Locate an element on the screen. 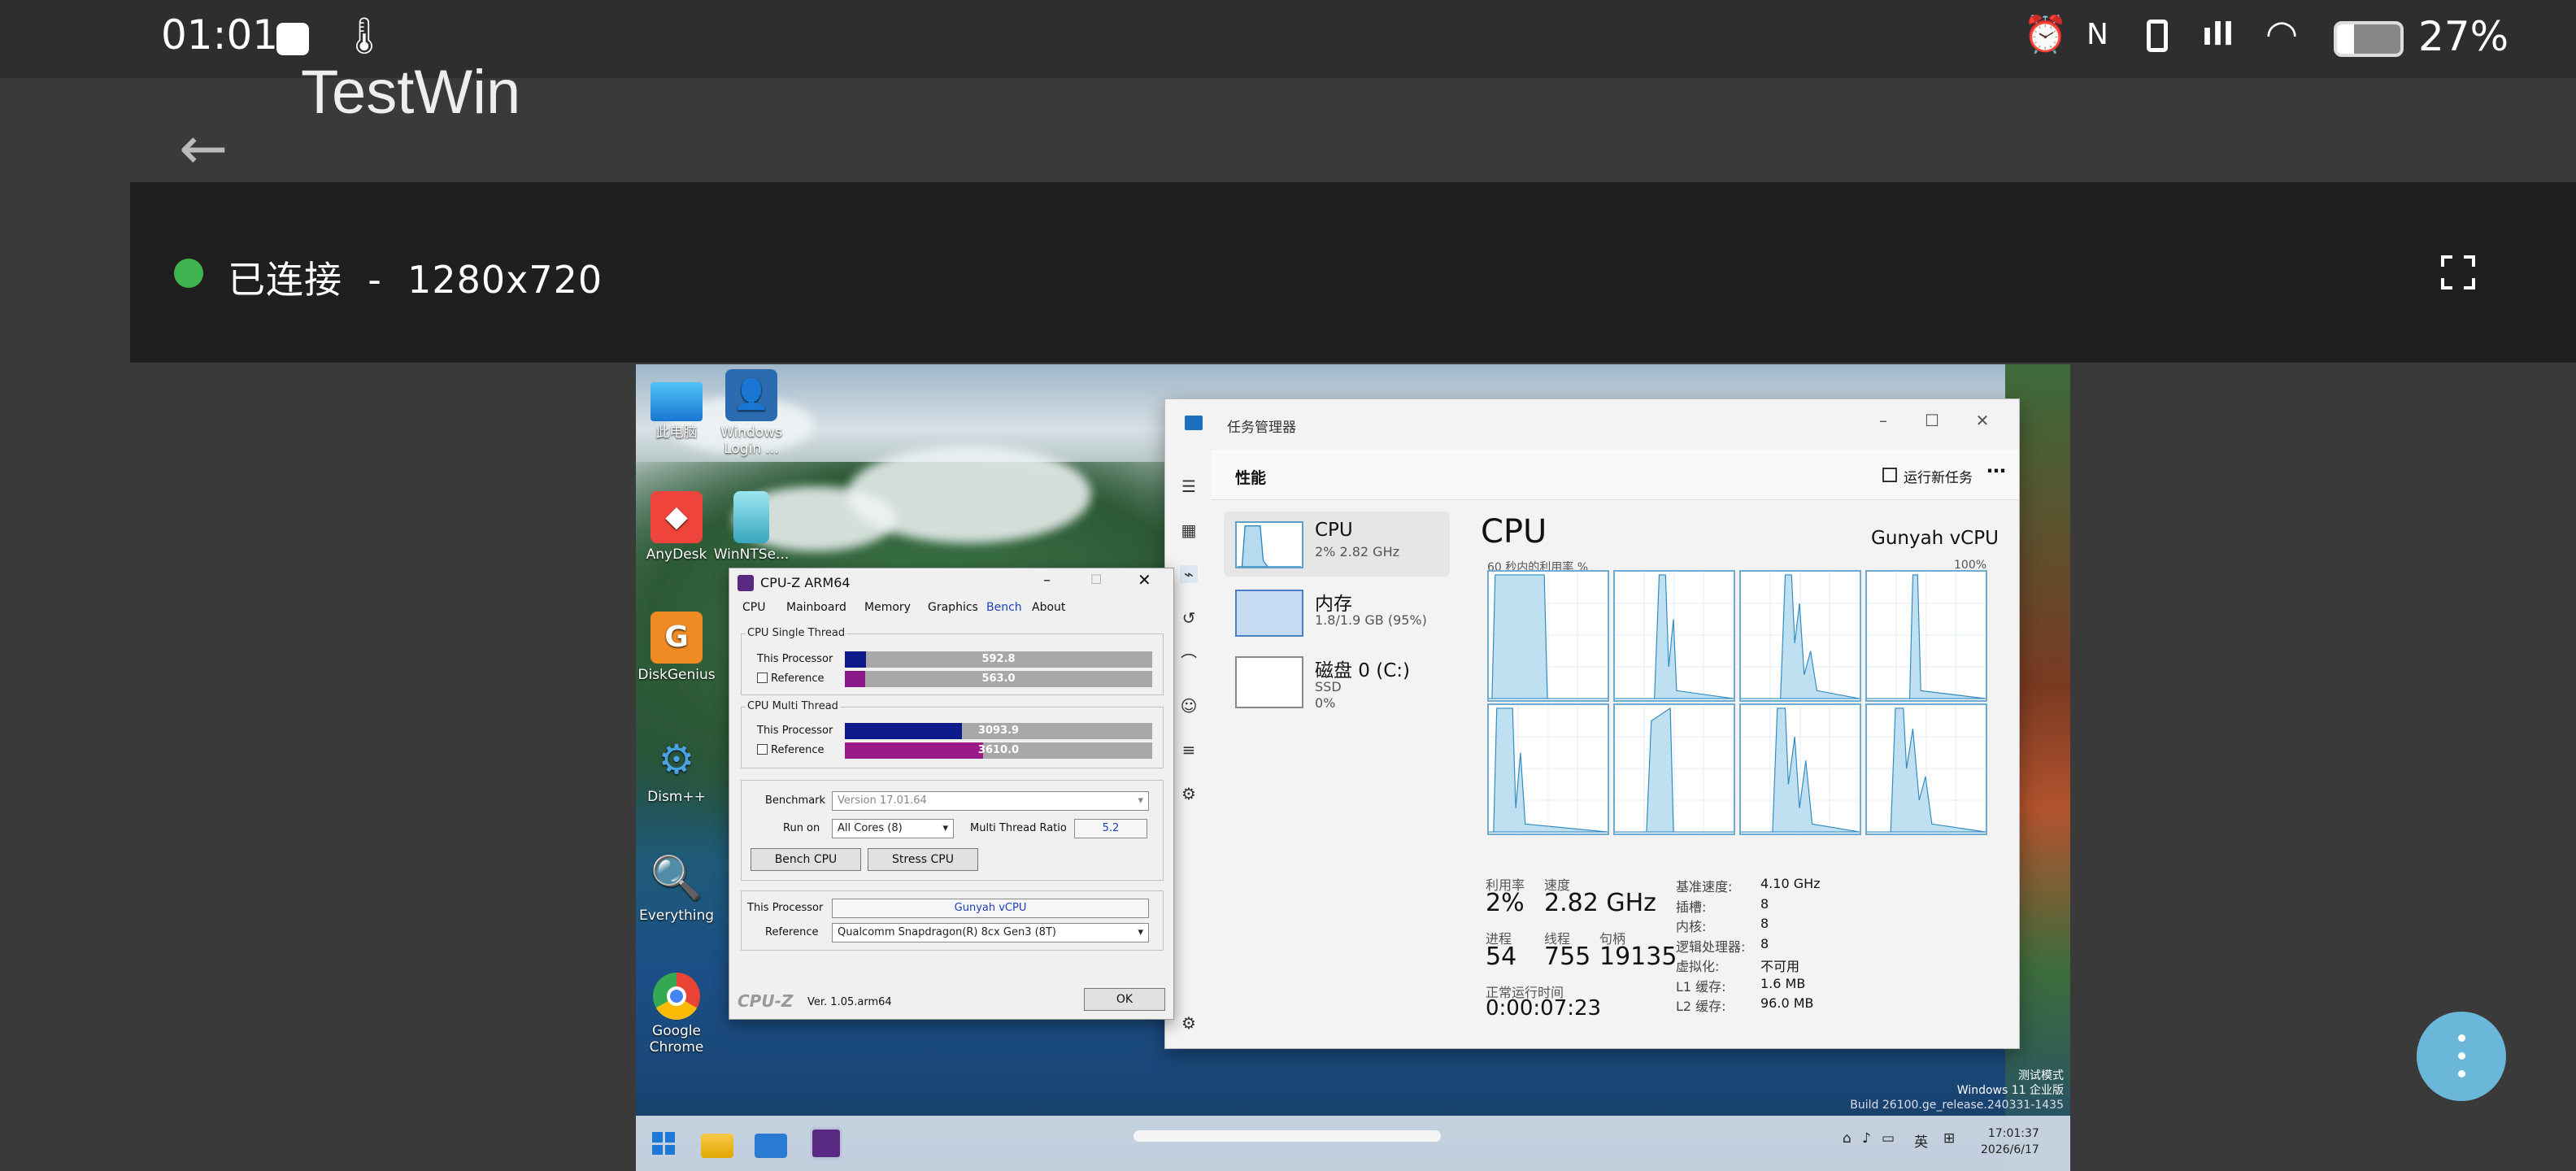  tray-clock: 17:01:37 2026/6/17 is located at coordinates (2010, 1141).